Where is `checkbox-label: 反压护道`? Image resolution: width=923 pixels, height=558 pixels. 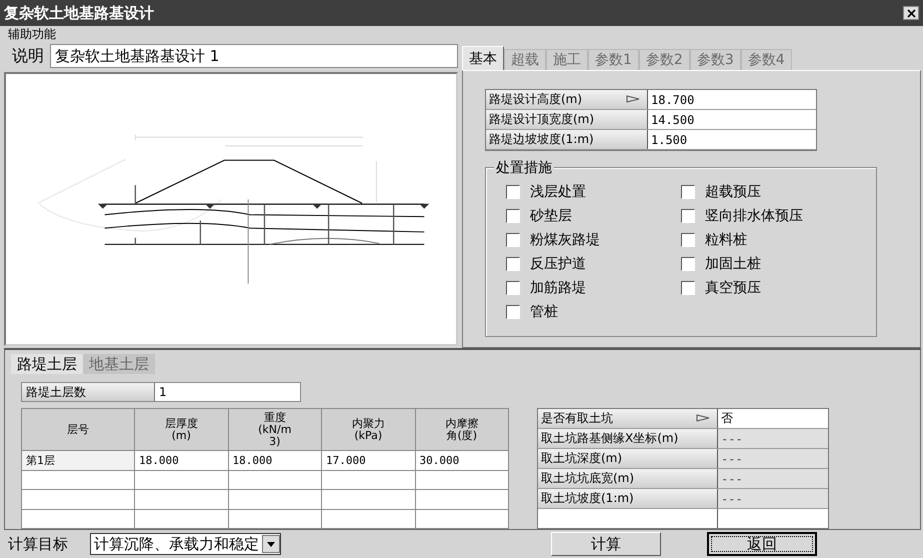
checkbox-label: 反压护道 is located at coordinates (558, 264).